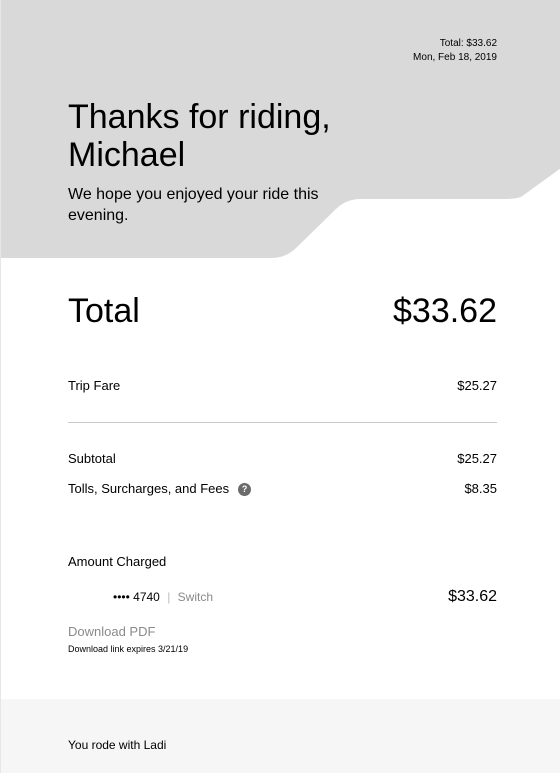  I want to click on card-last4: 4740, so click(146, 597).